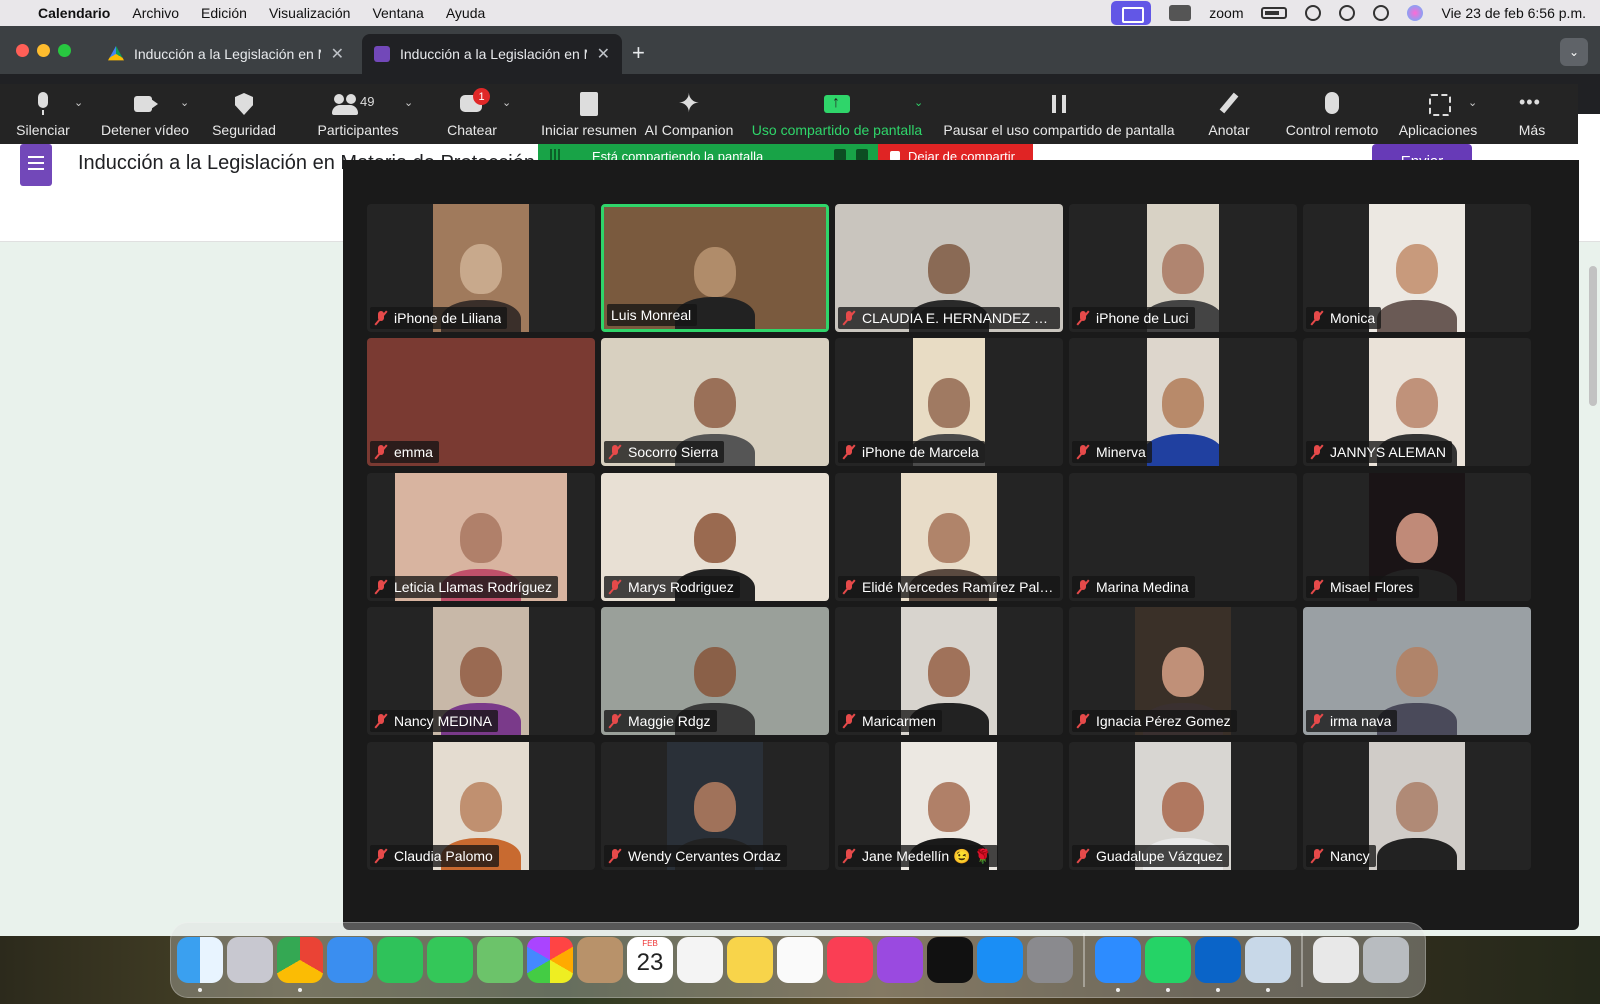 The image size is (1600, 1004). I want to click on menu-ayuda: Ayuda, so click(465, 13).